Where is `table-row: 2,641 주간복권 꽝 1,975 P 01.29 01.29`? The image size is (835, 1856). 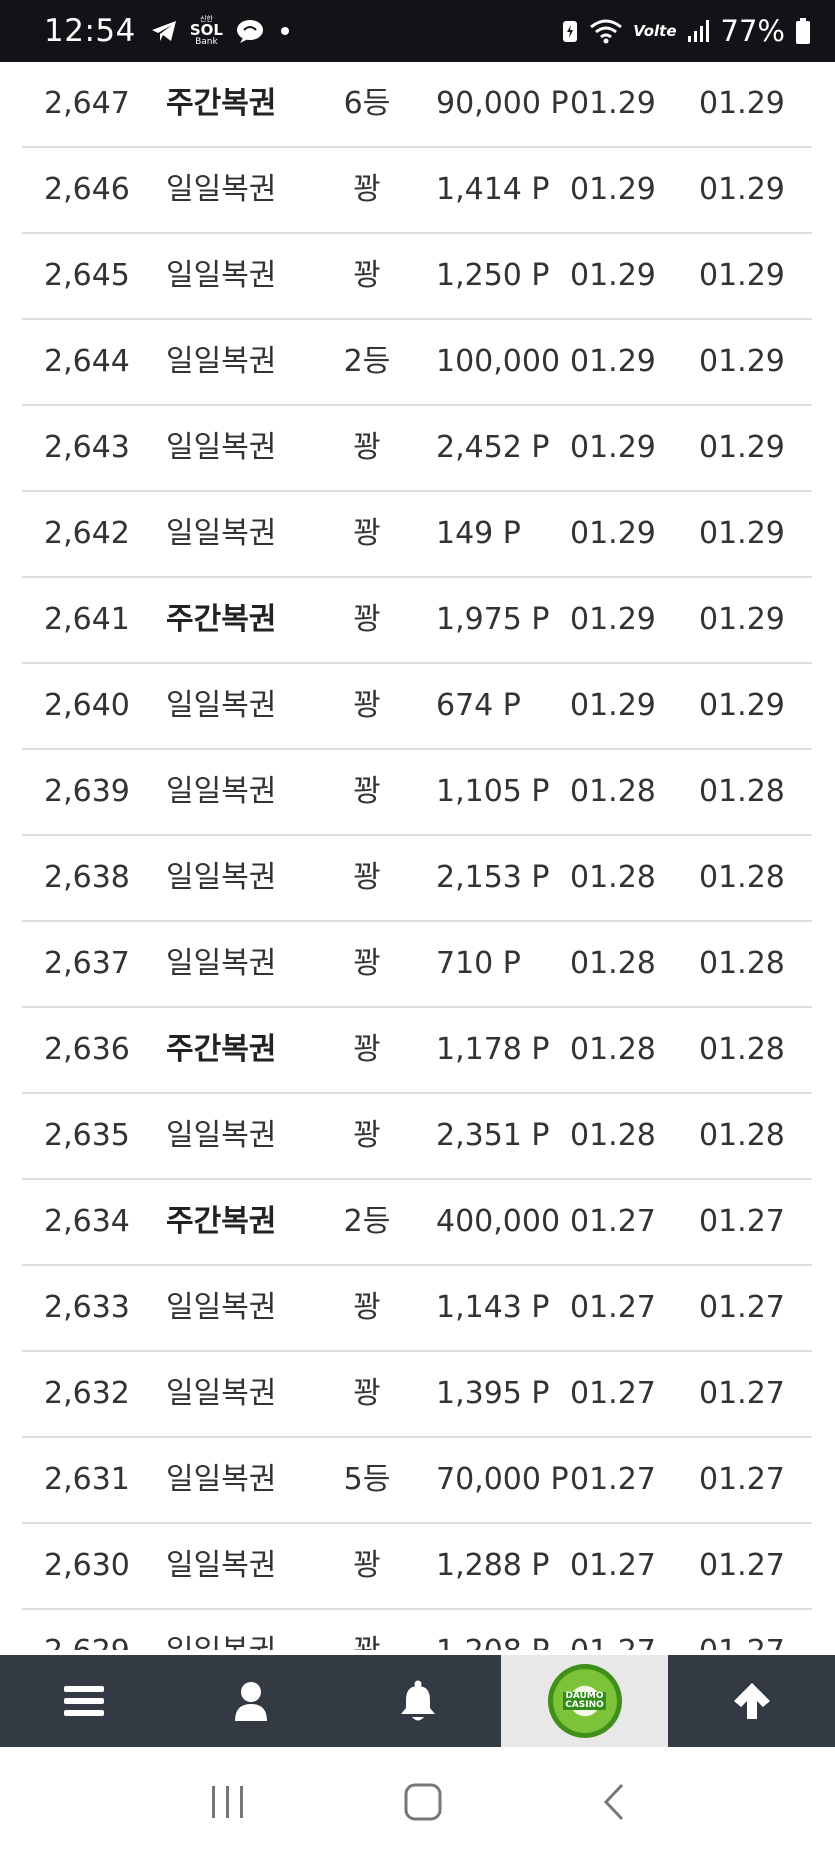
table-row: 2,641 주간복권 꽝 1,975 P 01.29 01.29 is located at coordinates (417, 621).